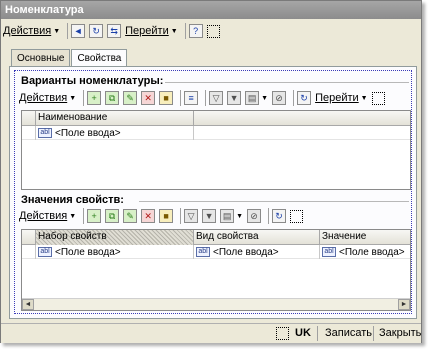 Image resolution: width=428 pixels, height=349 pixels. I want to click on horizontal-scrollbar: ◄ ►, so click(216, 304).